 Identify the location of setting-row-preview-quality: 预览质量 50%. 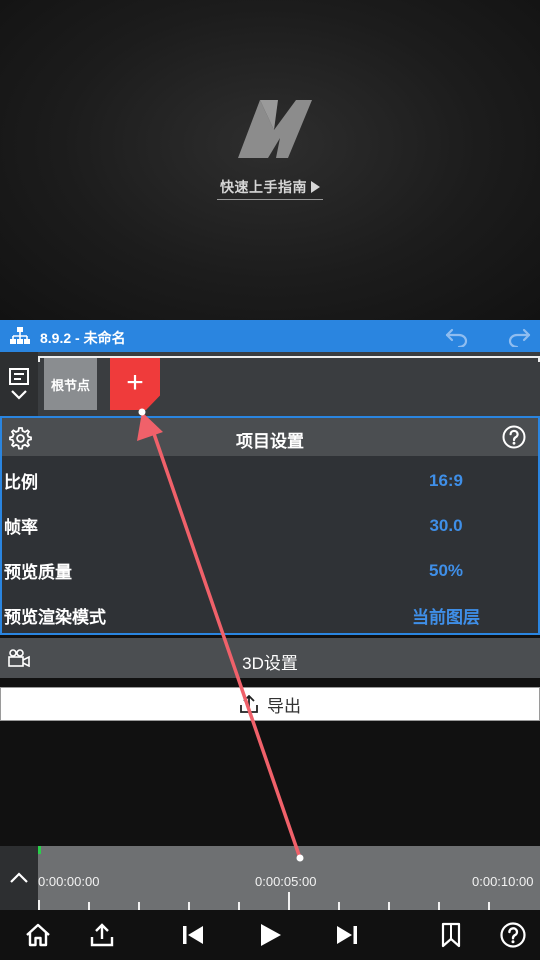
(270, 570).